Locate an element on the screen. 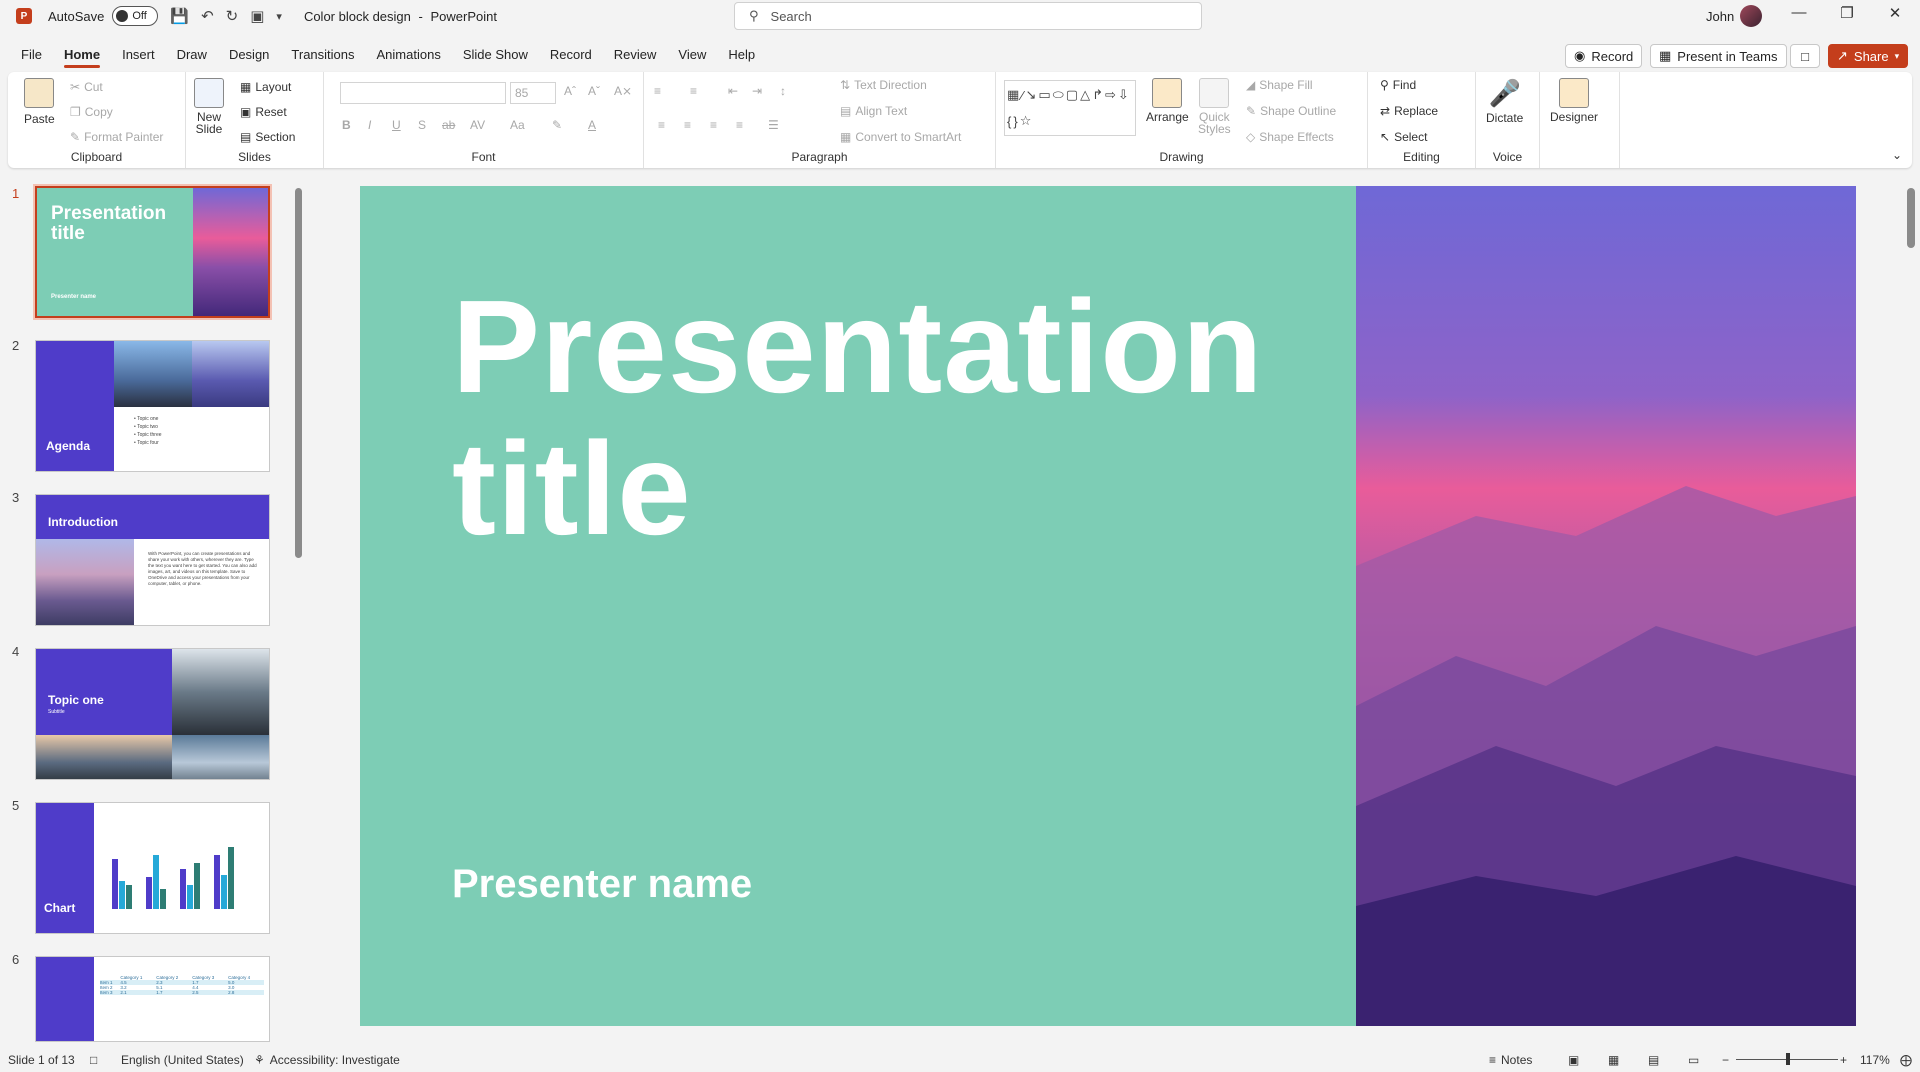  dictate-button: 🎤 Dictate is located at coordinates (1504, 101).